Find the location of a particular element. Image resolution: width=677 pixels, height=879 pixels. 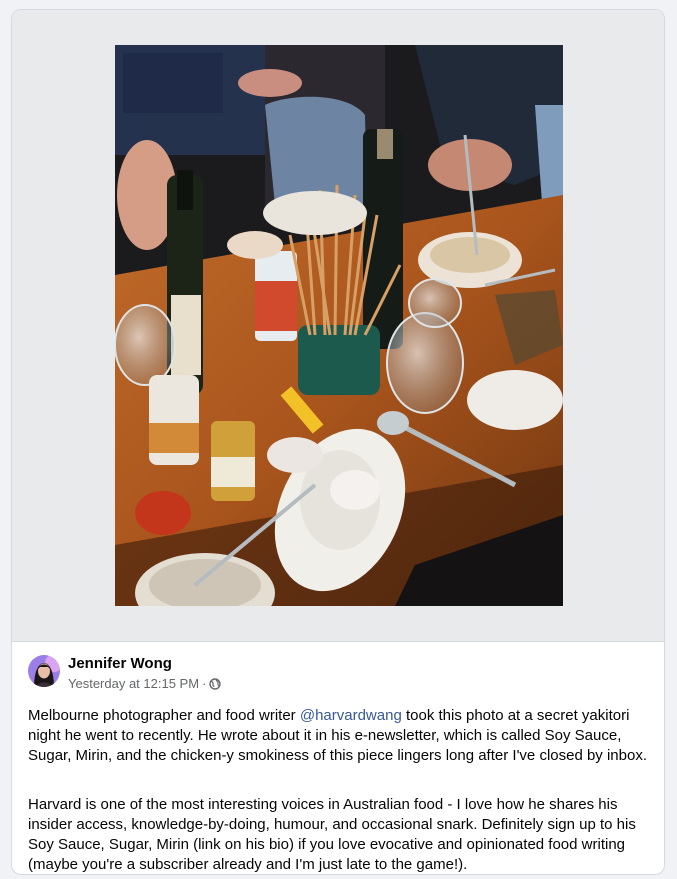

author-avatar is located at coordinates (44, 671).